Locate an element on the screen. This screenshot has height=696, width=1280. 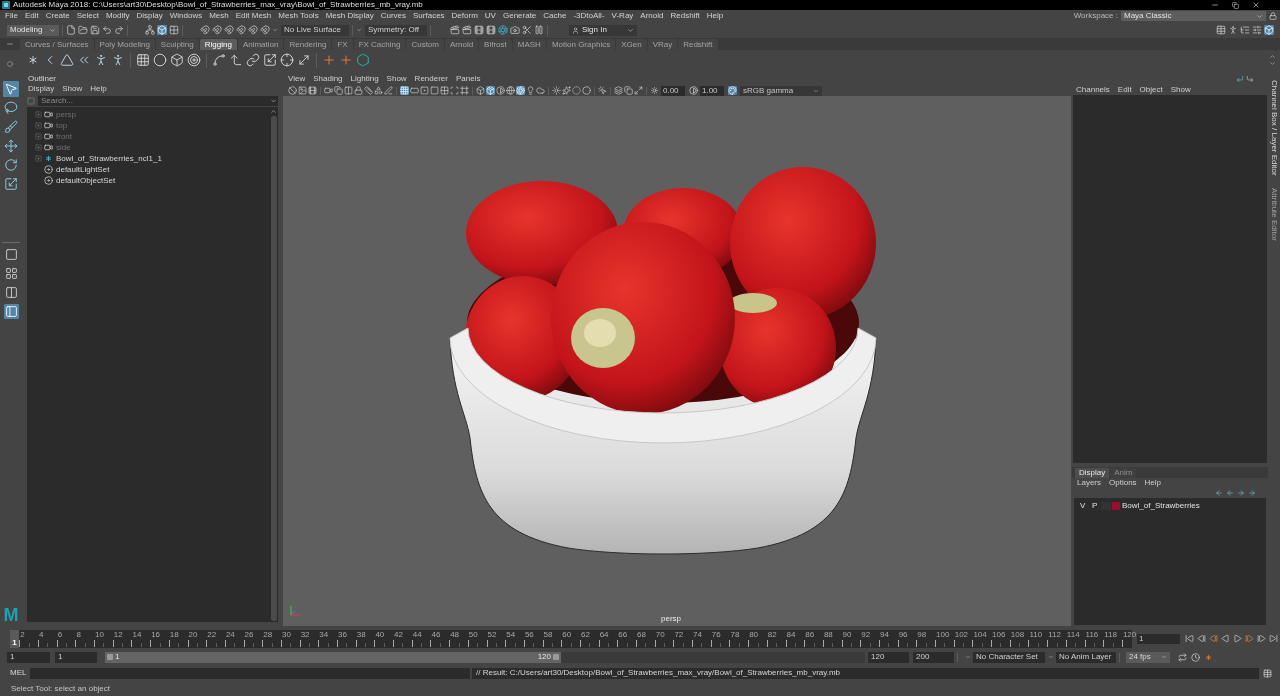
asterisk-icon is located at coordinates (1208, 657).